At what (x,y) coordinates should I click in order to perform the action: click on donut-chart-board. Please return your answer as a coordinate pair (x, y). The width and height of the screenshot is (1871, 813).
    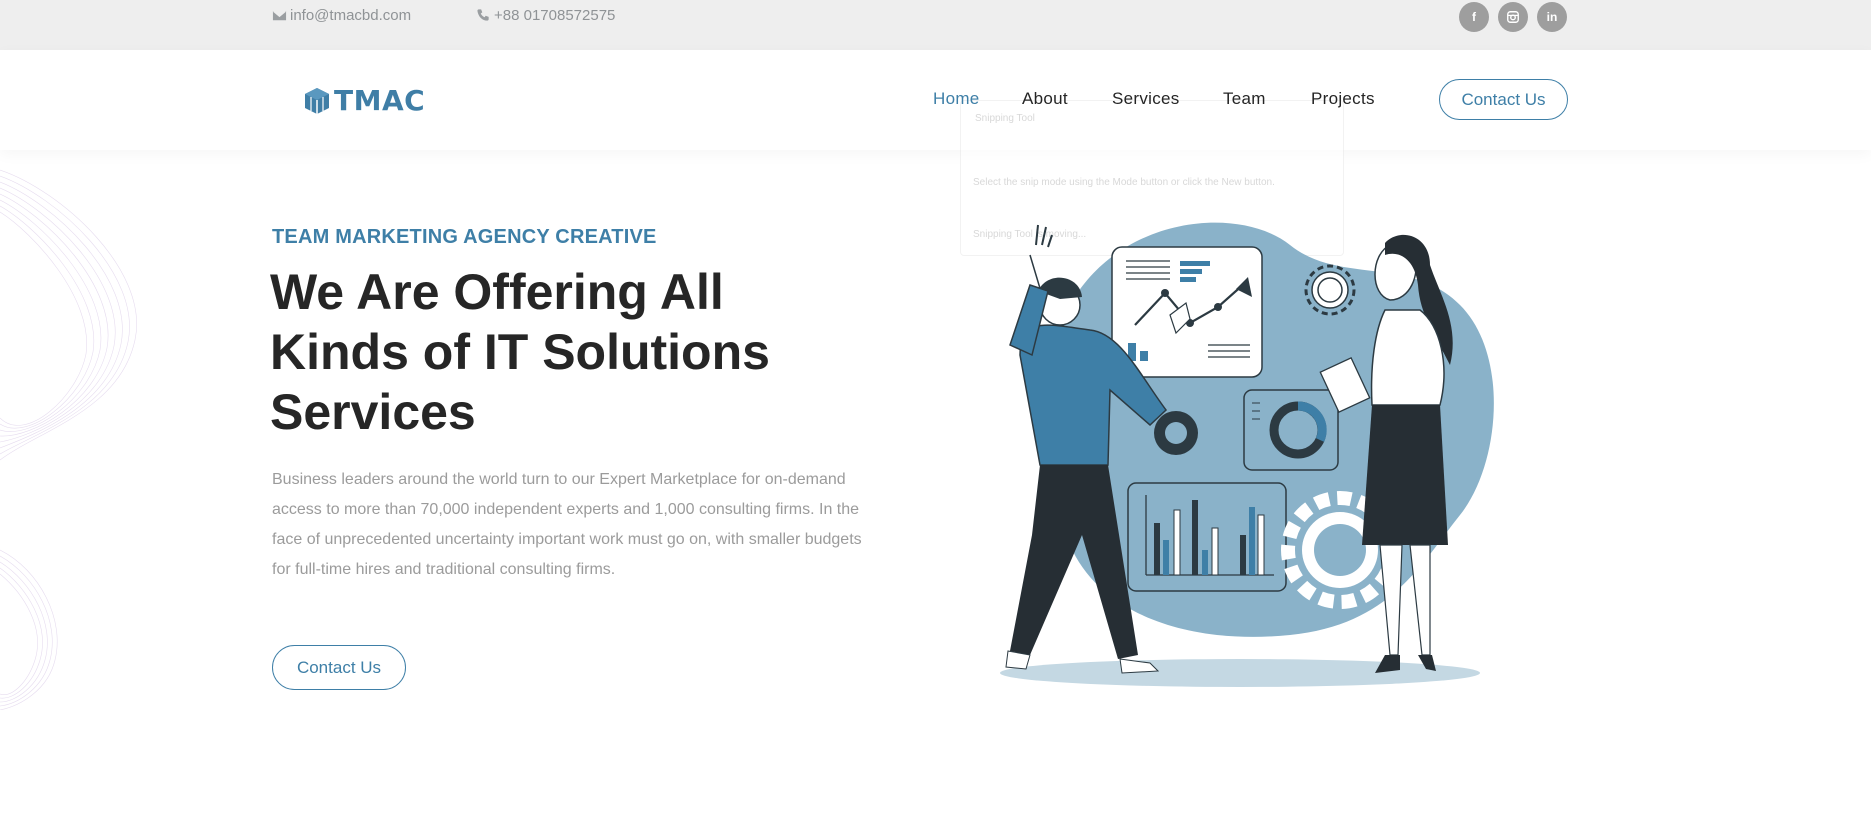
    Looking at the image, I should click on (1291, 430).